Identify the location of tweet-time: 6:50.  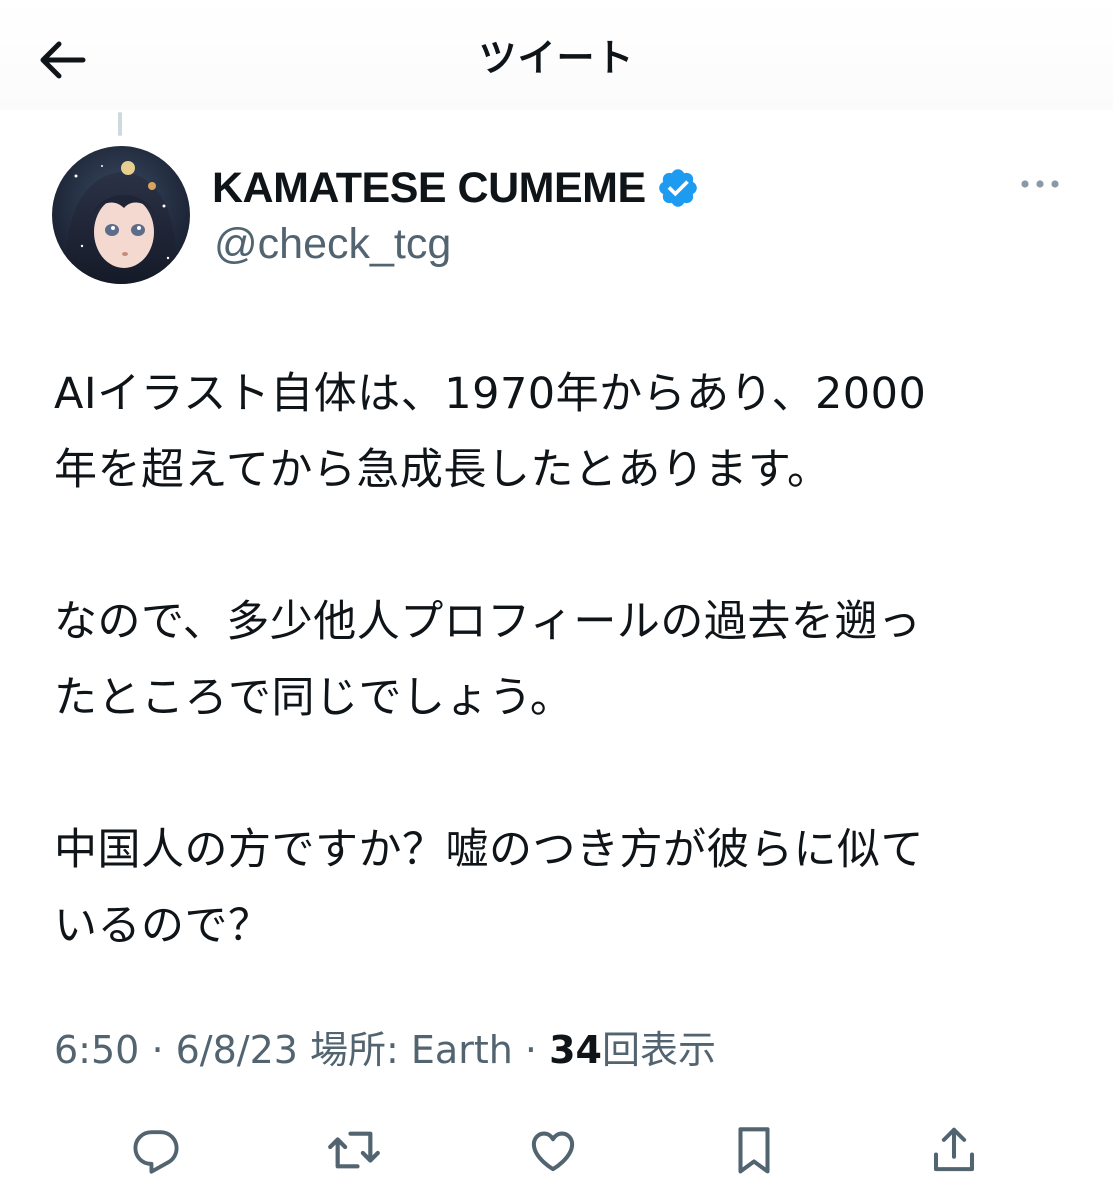
(96, 1050).